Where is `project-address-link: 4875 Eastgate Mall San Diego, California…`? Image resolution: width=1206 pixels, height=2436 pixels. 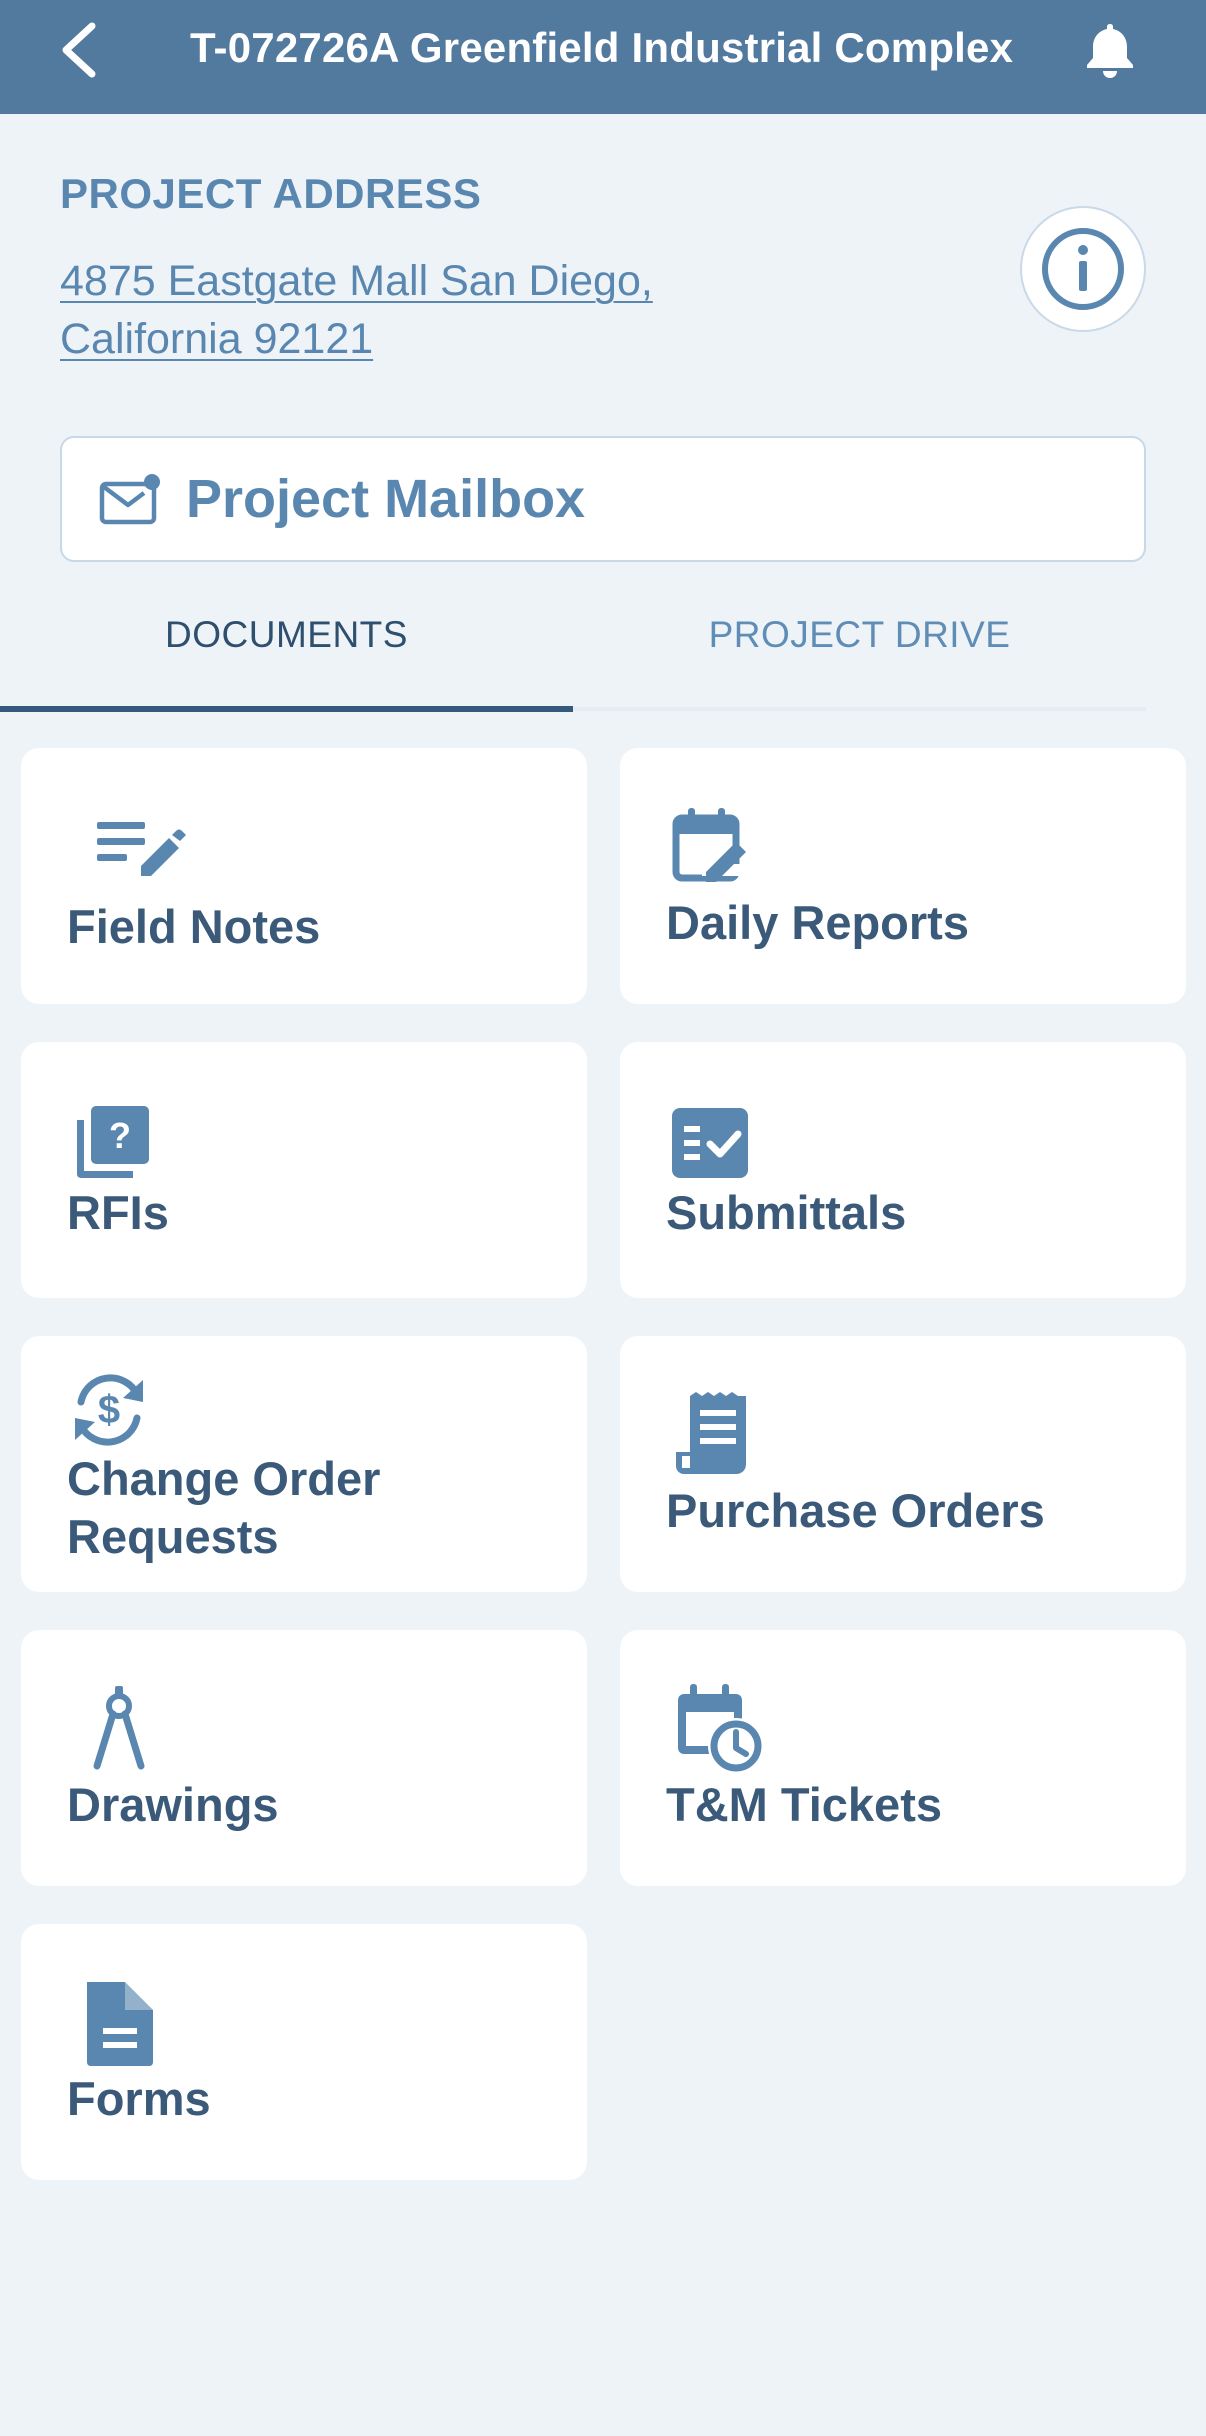 project-address-link: 4875 Eastgate Mall San Diego, California… is located at coordinates (420, 310).